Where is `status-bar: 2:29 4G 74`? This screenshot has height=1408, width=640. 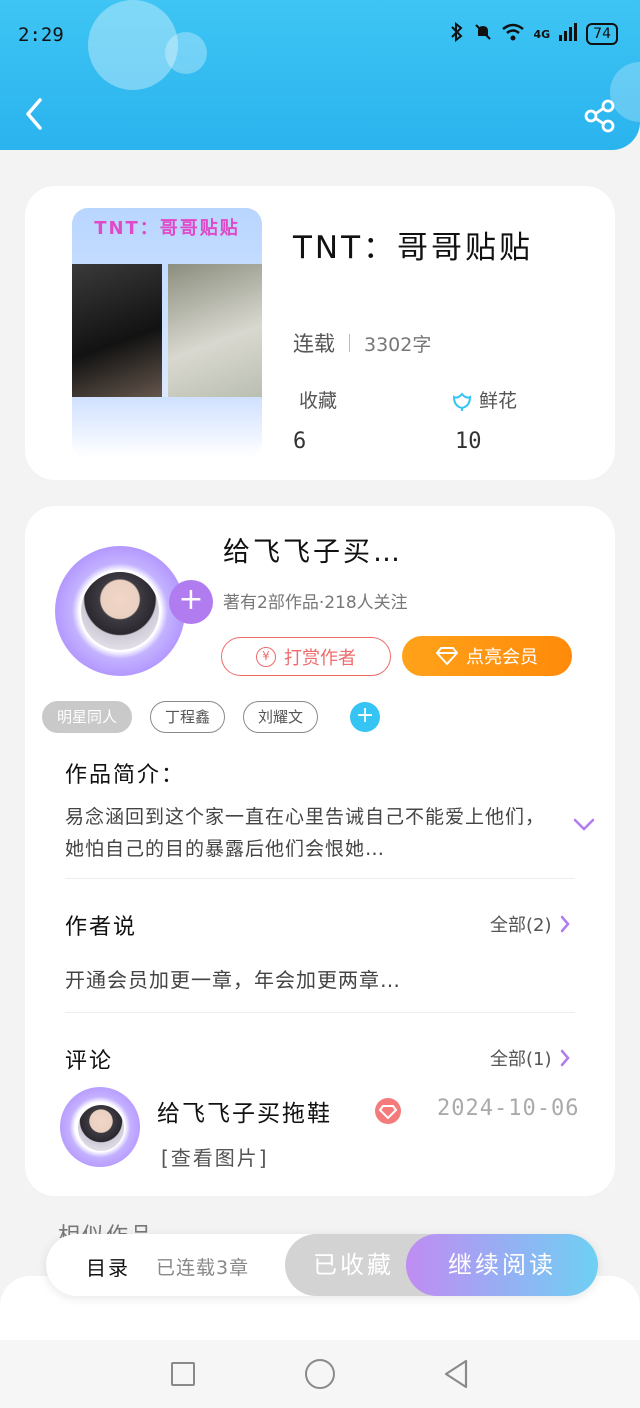
status-bar: 2:29 4G 74 is located at coordinates (320, 35).